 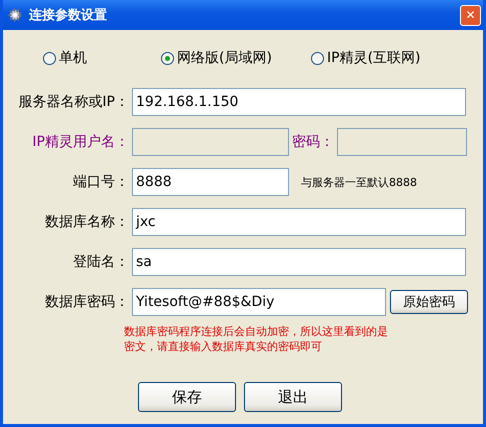 I want to click on field-label: 登陆名：, so click(x=100, y=262).